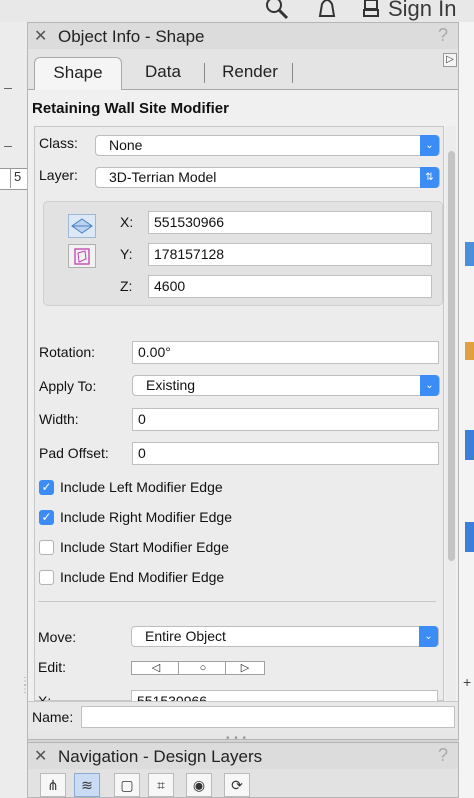 This screenshot has width=474, height=798. I want to click on y-label: Y:, so click(126, 254).